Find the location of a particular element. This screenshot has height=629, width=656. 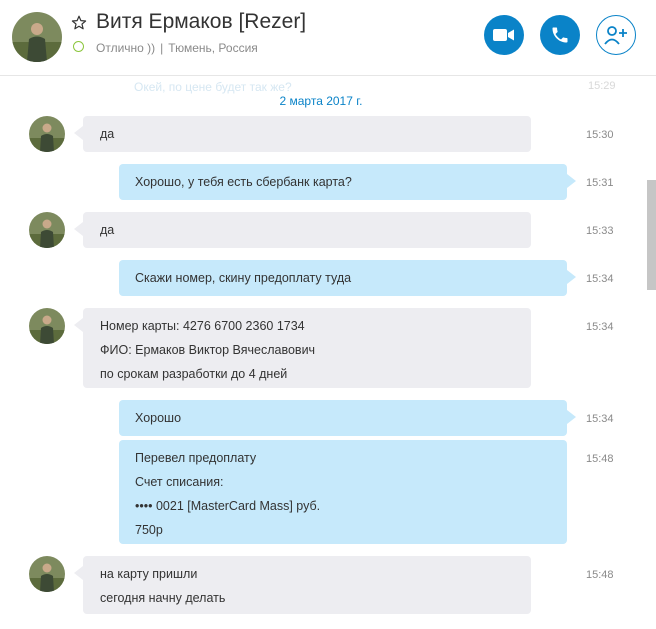

outgoing-message: Хорошо, у тебя есть сбербанк карта? is located at coordinates (347, 182).